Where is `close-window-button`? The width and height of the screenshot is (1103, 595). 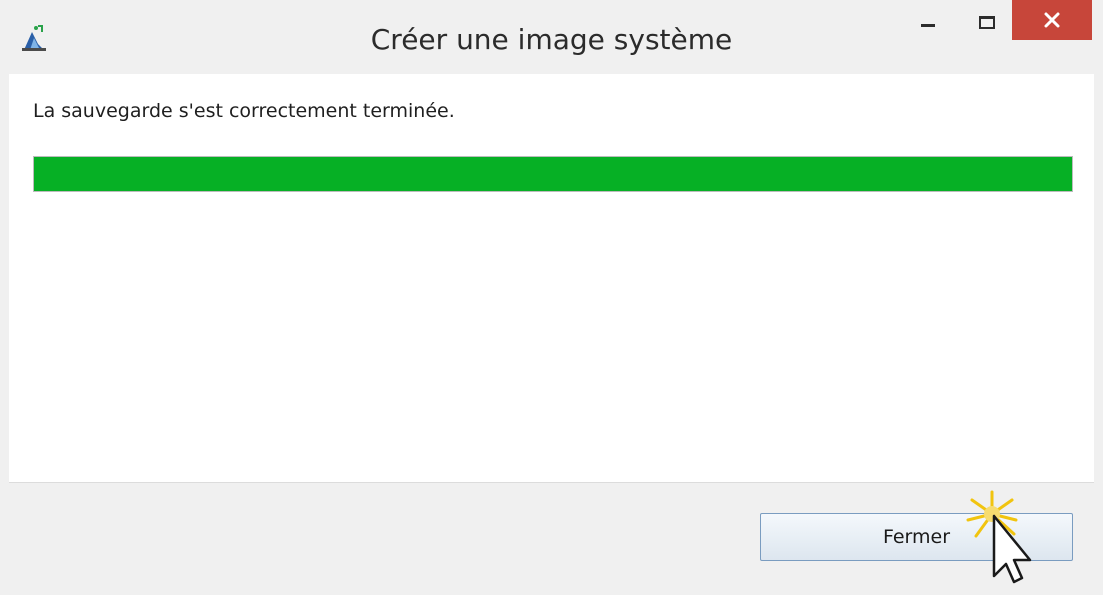
close-window-button is located at coordinates (1052, 20).